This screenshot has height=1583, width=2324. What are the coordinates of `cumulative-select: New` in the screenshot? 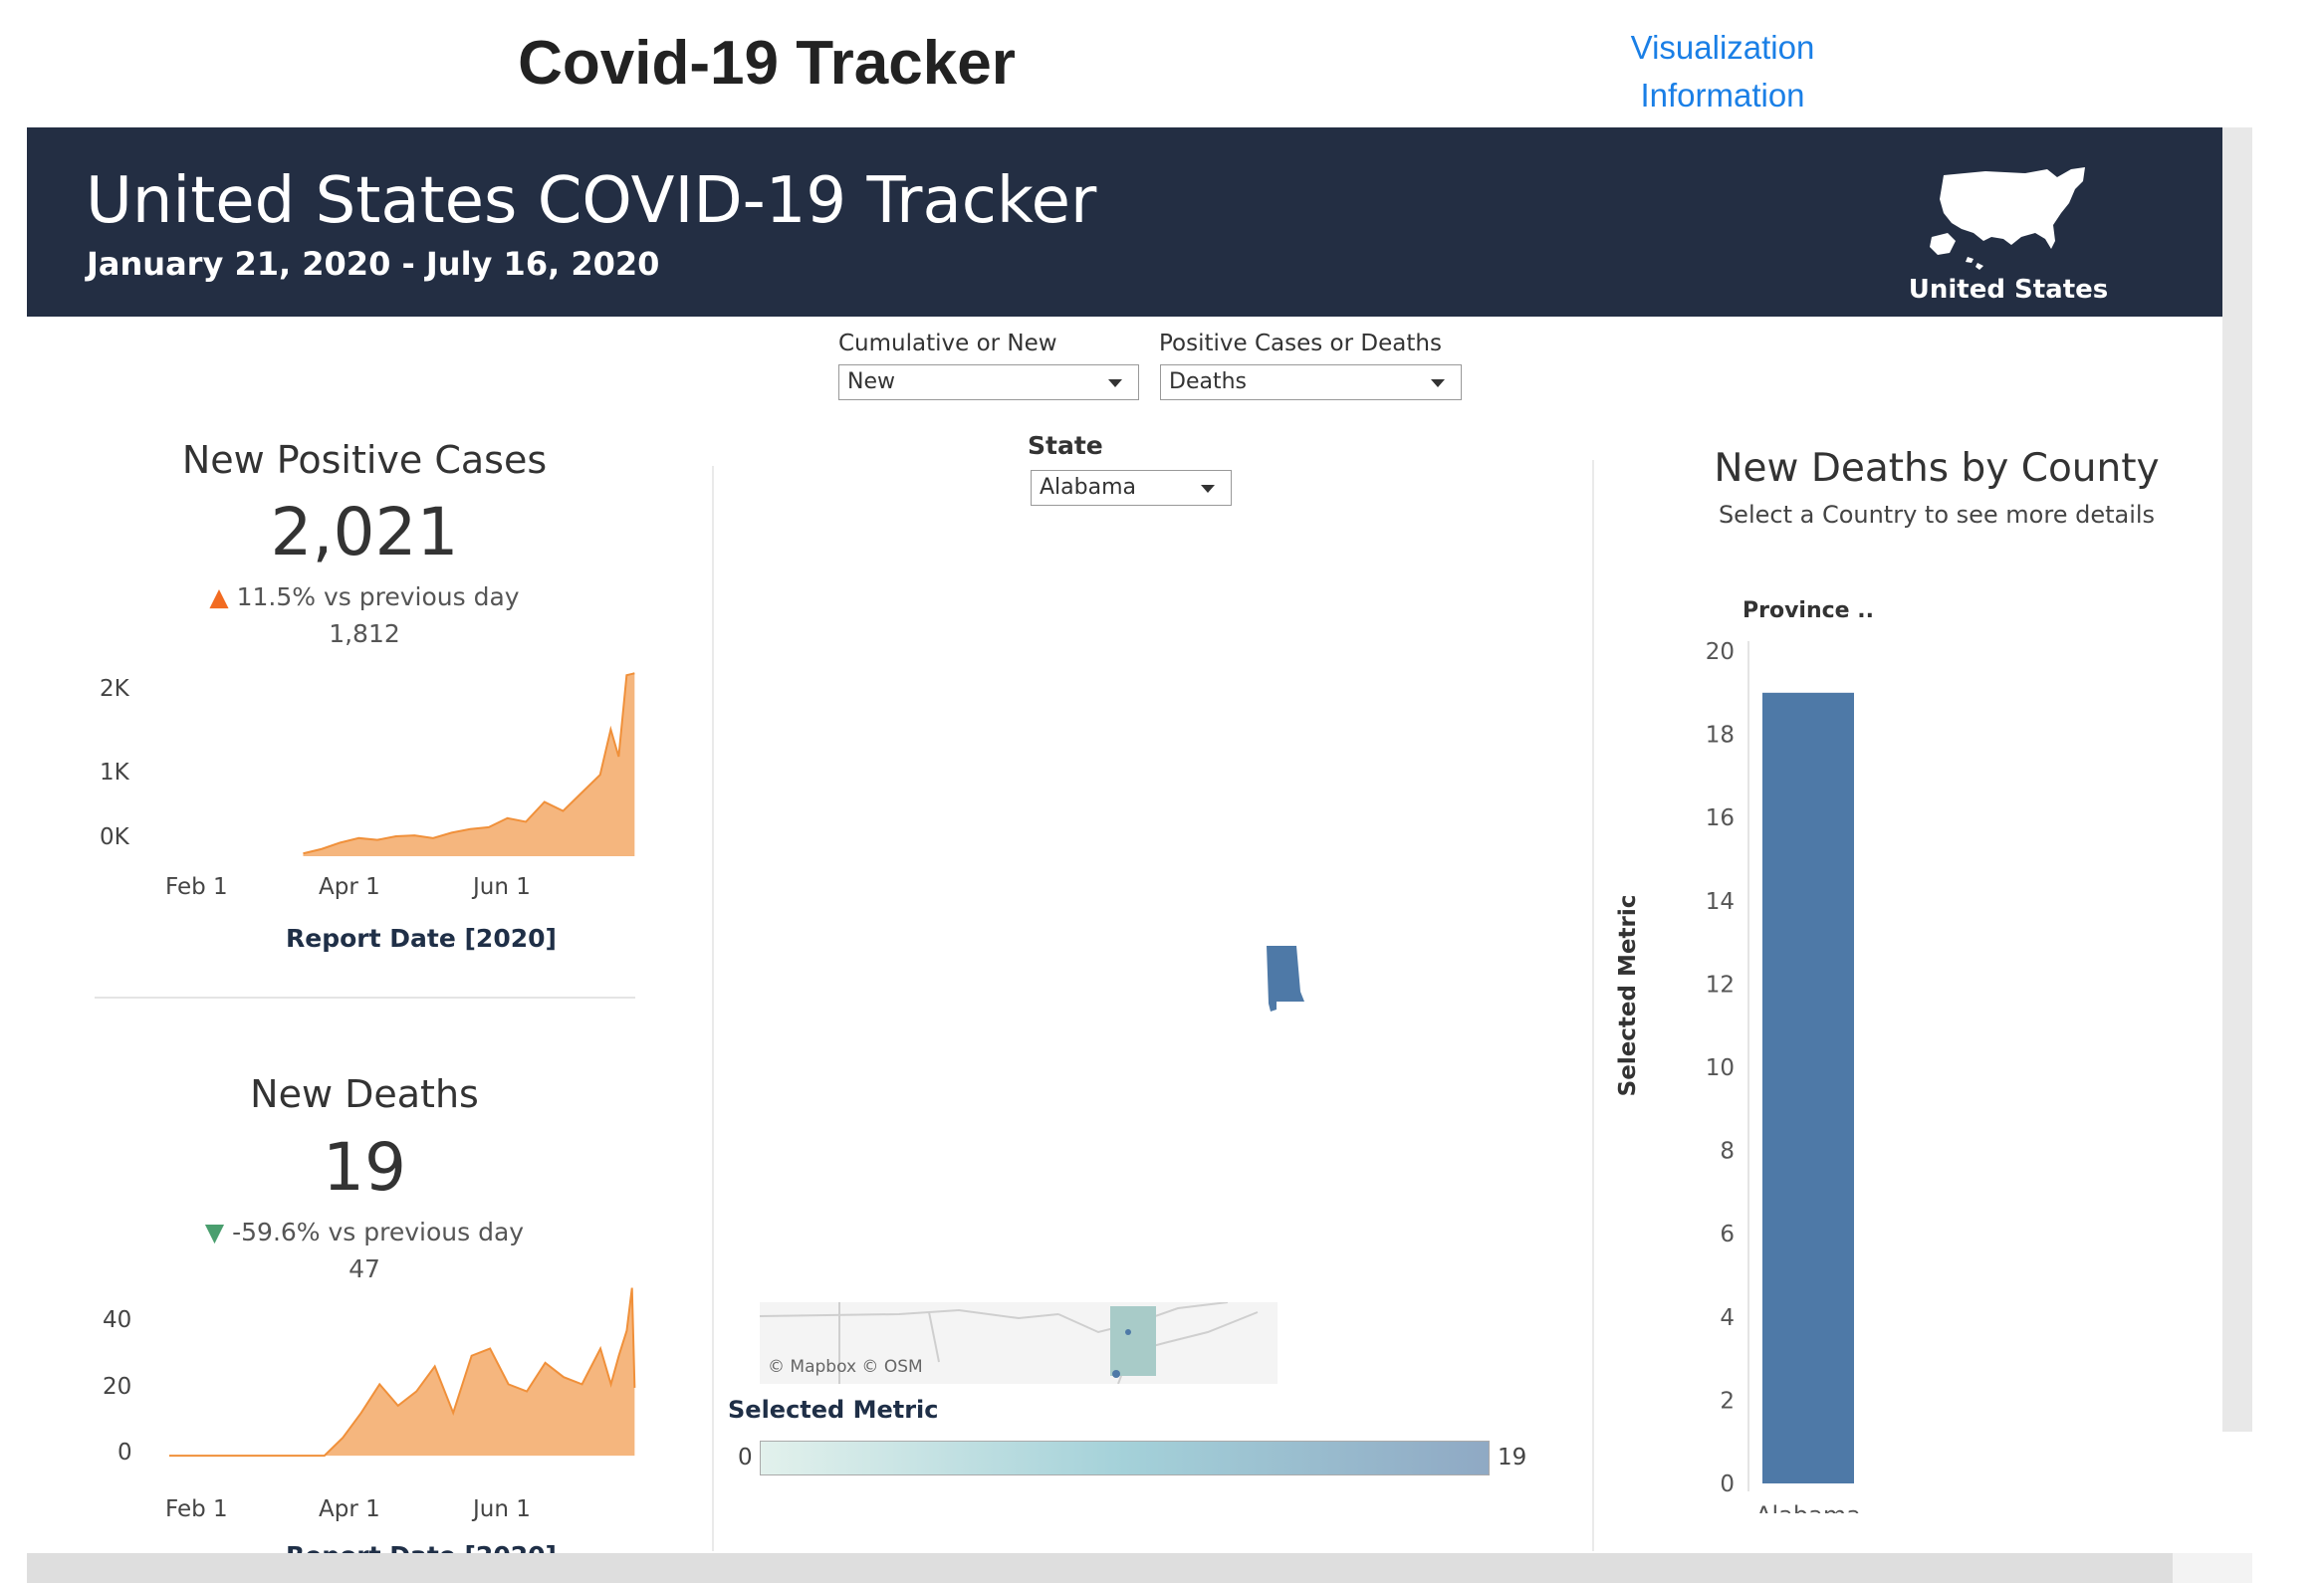 It's located at (988, 382).